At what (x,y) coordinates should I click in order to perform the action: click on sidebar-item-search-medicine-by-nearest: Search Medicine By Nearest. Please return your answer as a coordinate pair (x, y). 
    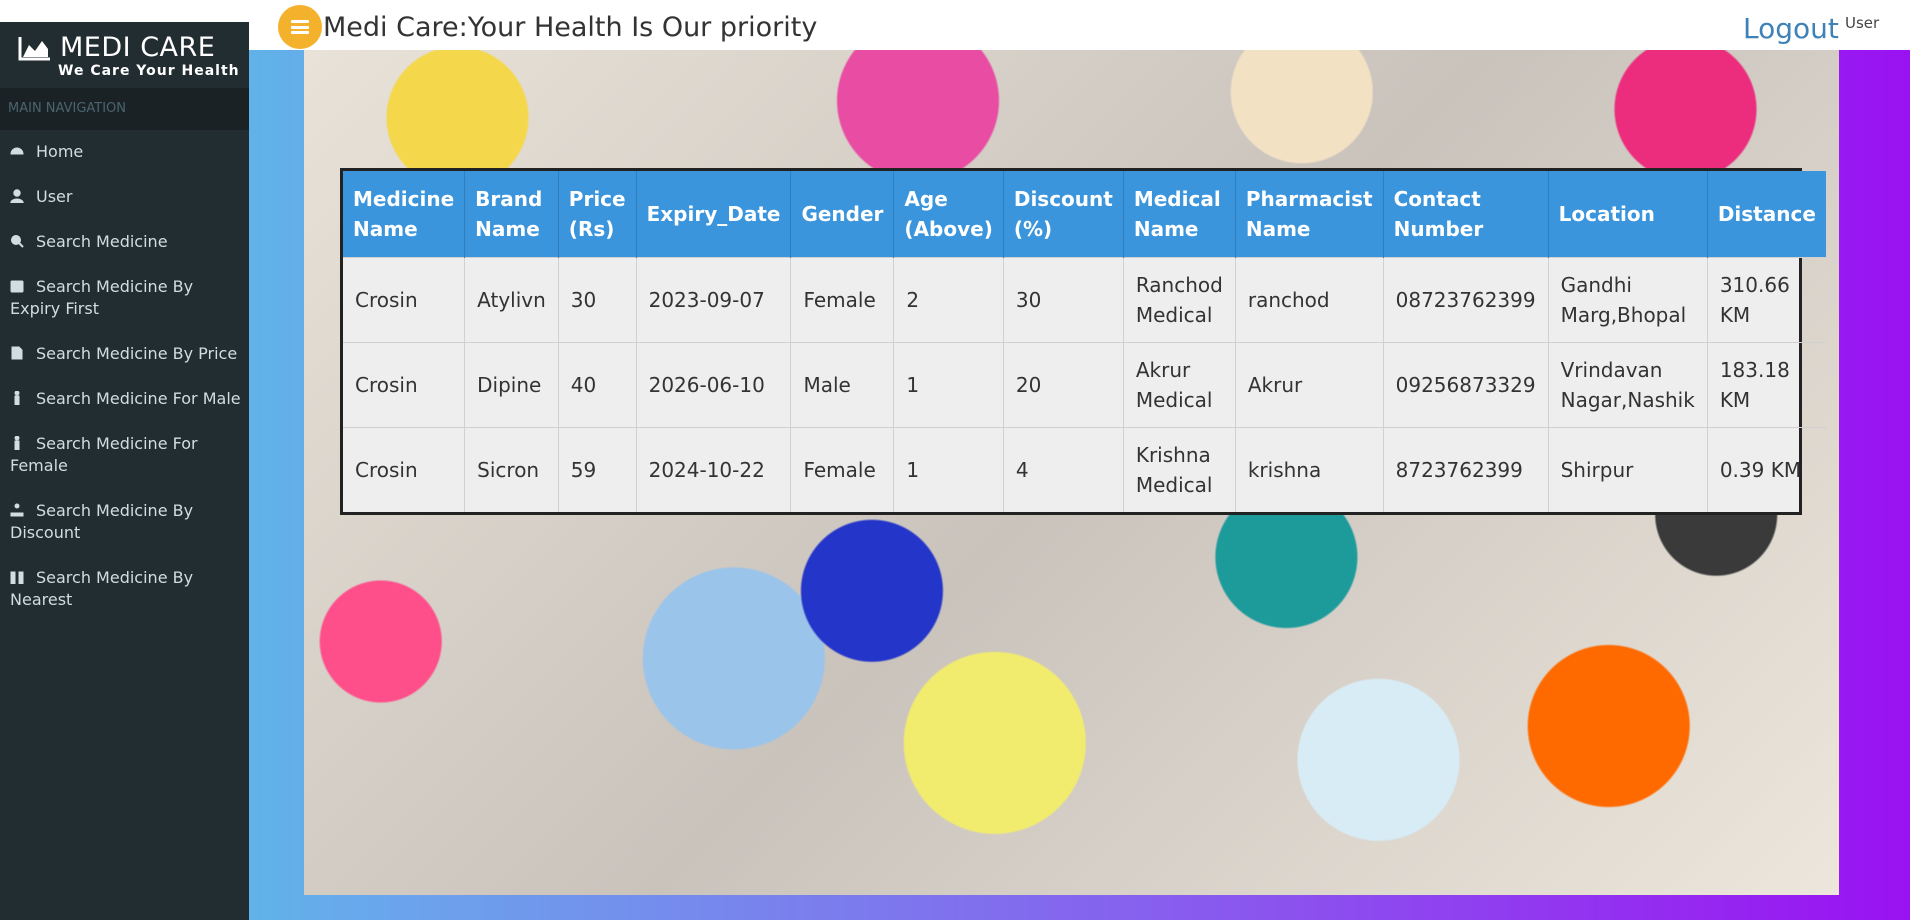
    Looking at the image, I should click on (124, 589).